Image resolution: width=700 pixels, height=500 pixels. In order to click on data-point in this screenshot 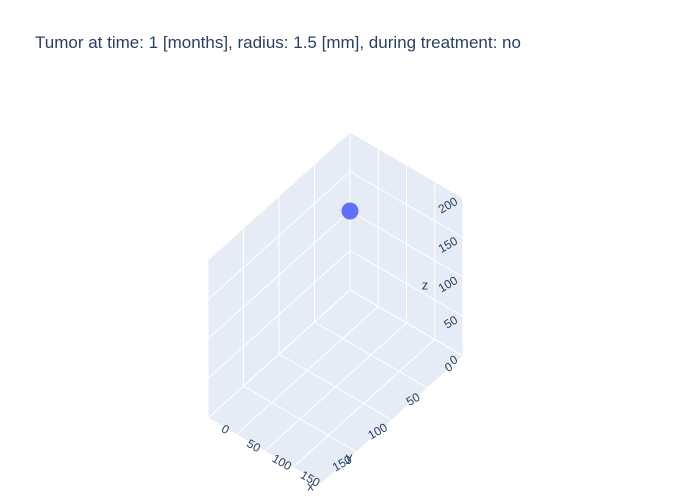, I will do `click(350, 211)`.